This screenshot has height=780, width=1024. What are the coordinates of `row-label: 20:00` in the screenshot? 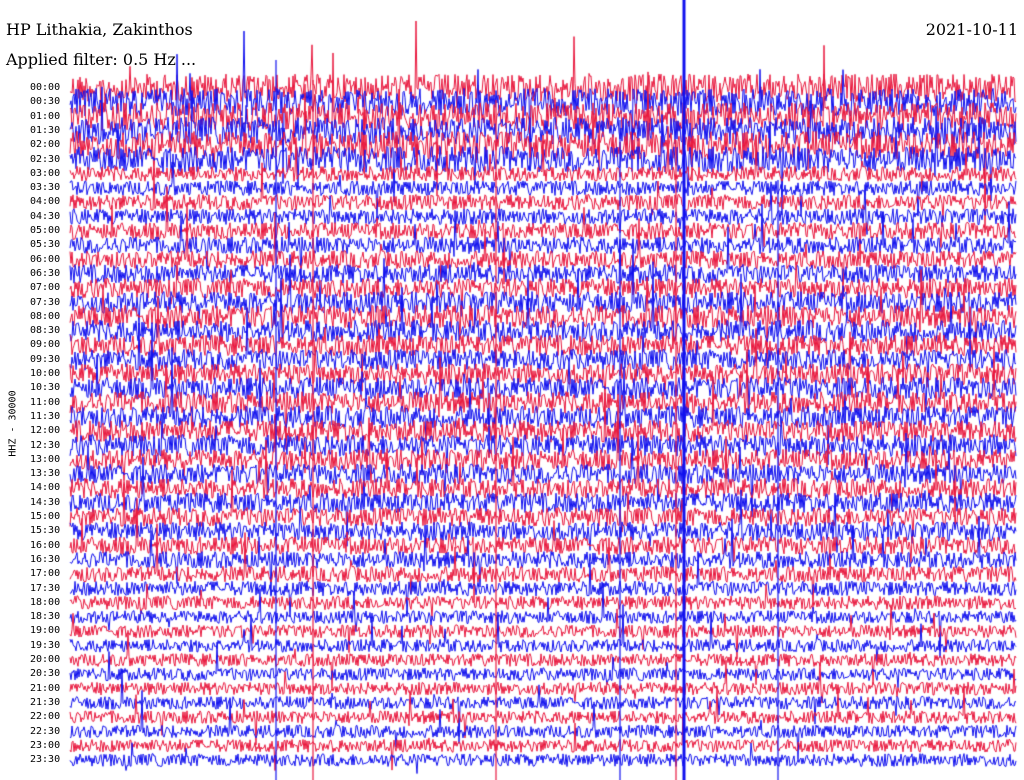 It's located at (45, 659).